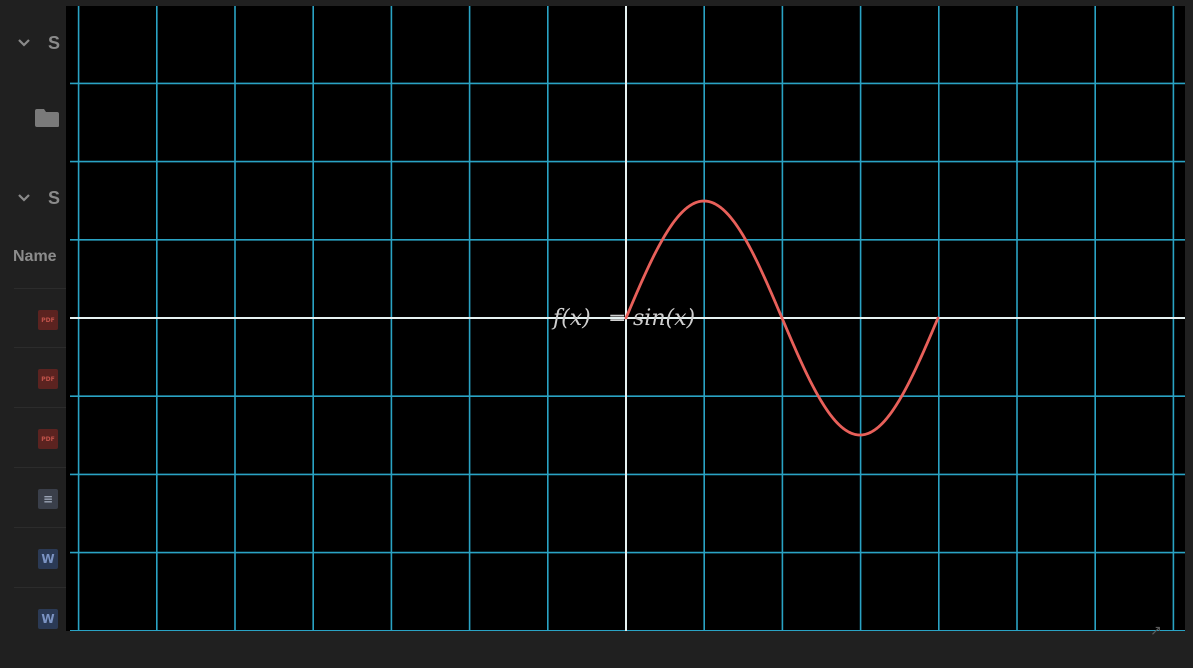  I want to click on folder-icon, so click(47, 118).